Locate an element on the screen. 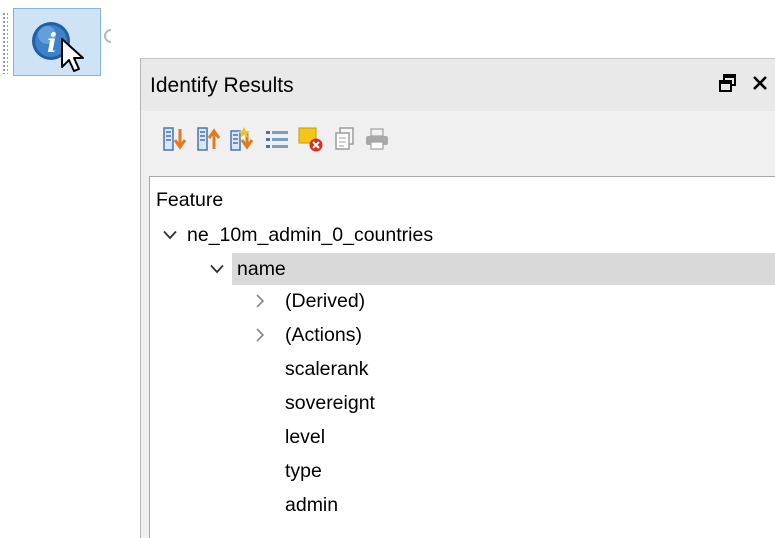 This screenshot has width=775, height=538. clear-highlights-icon is located at coordinates (310, 139).